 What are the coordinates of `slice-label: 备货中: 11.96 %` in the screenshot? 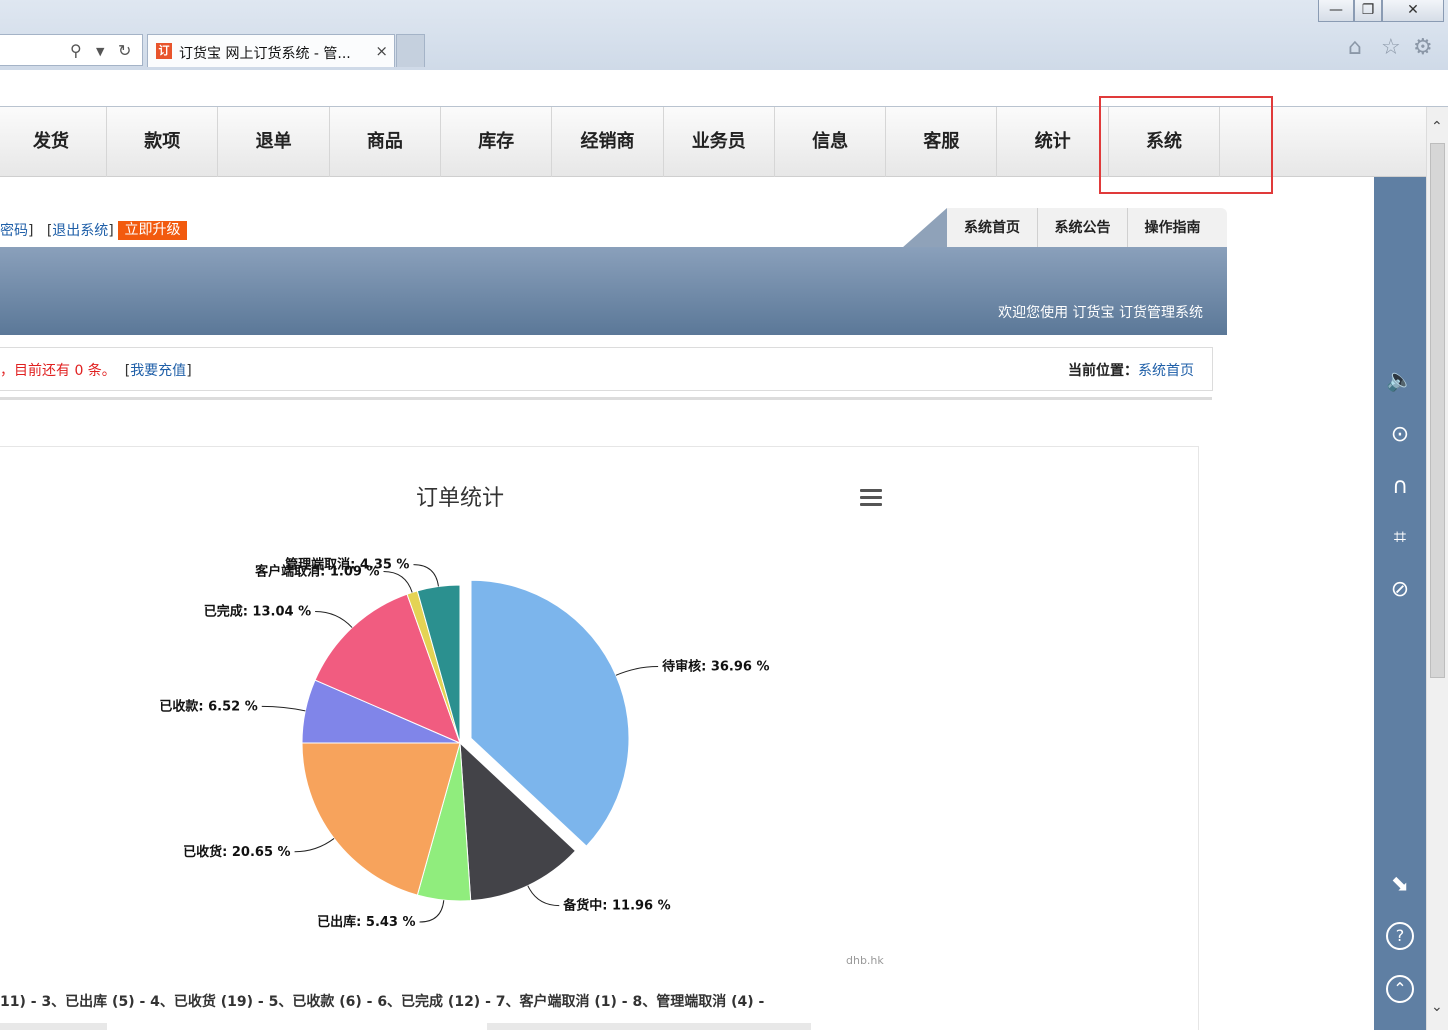 It's located at (616, 906).